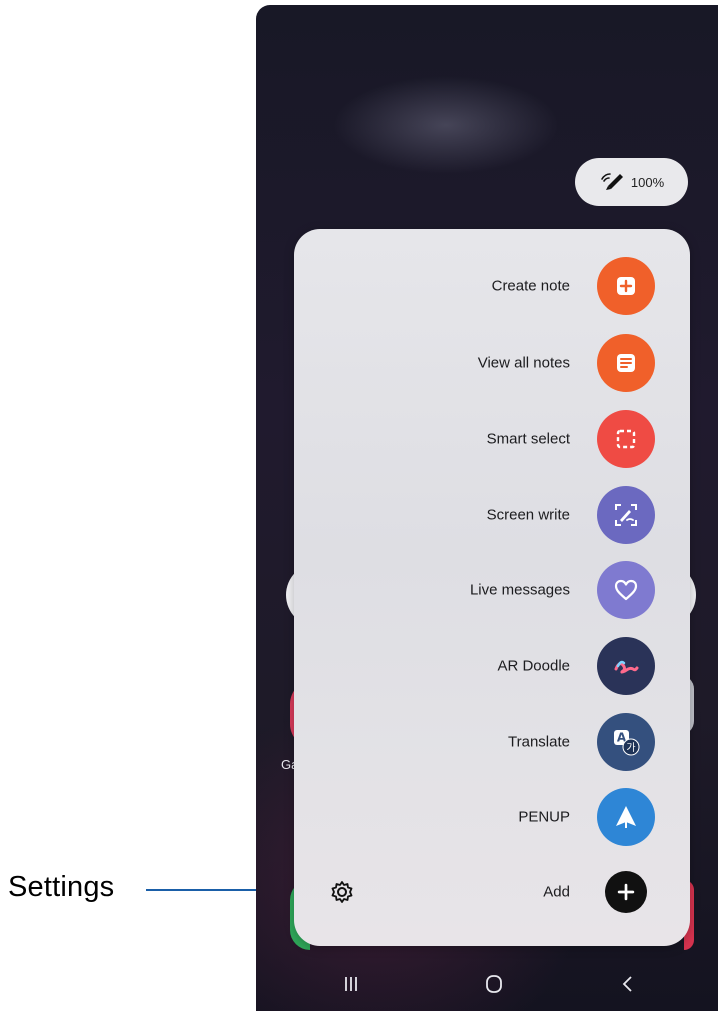 The width and height of the screenshot is (719, 1011). Describe the element at coordinates (628, 984) in the screenshot. I see `back-icon` at that location.